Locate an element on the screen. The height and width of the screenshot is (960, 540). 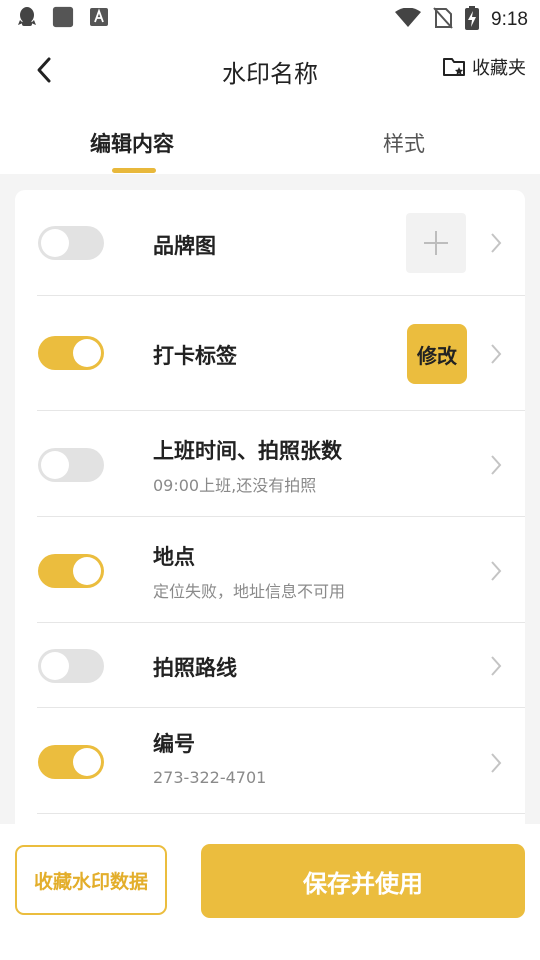
work-time-toggle is located at coordinates (71, 465).